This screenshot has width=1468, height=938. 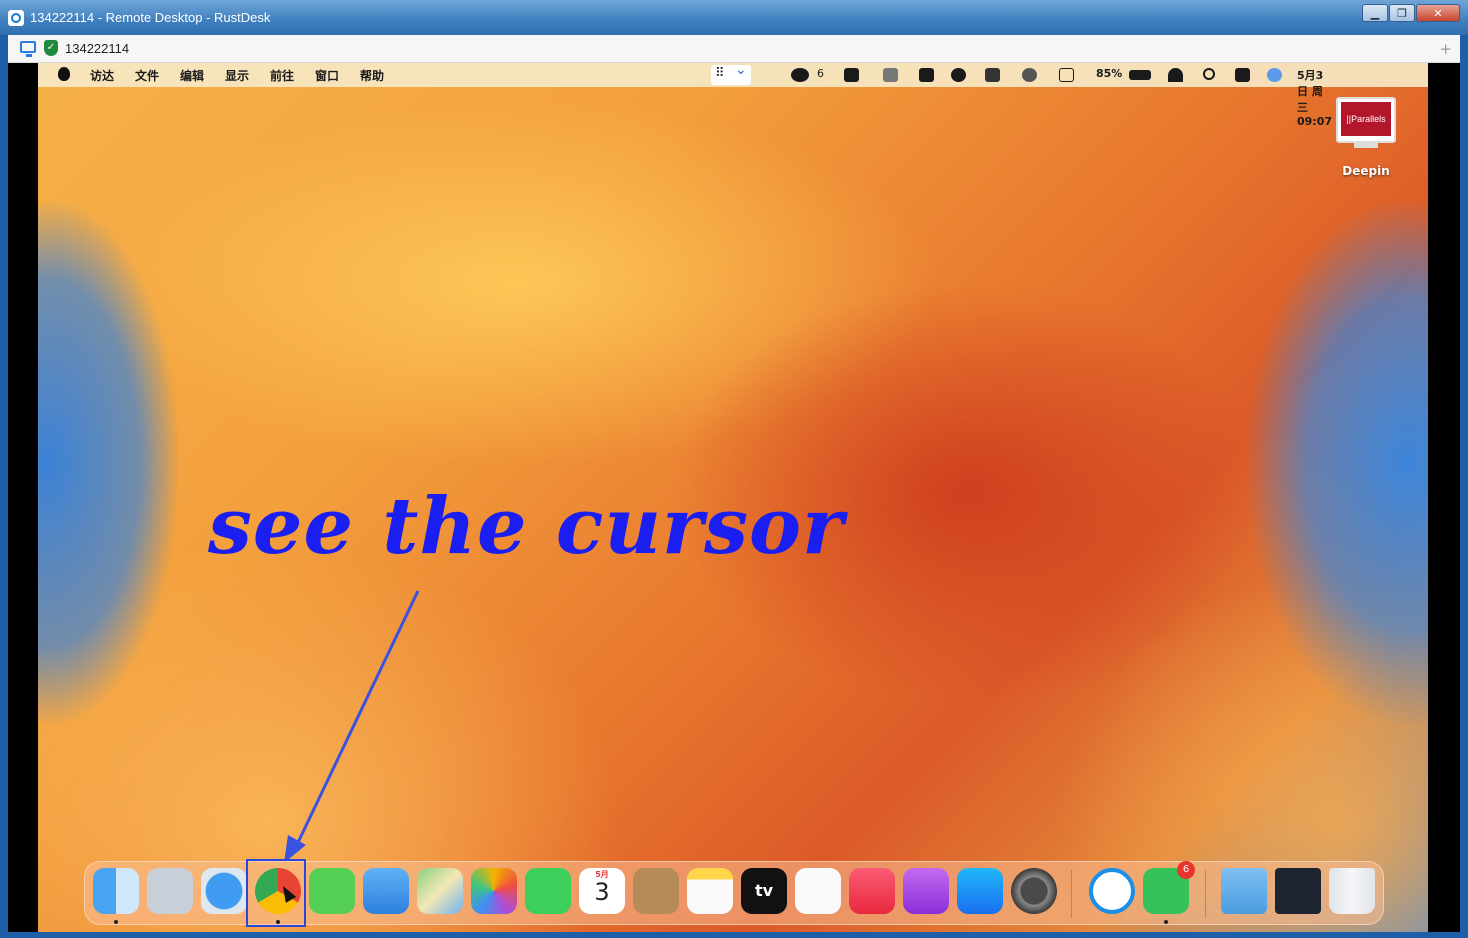 I want to click on cursor-highlight-box, so click(x=276, y=893).